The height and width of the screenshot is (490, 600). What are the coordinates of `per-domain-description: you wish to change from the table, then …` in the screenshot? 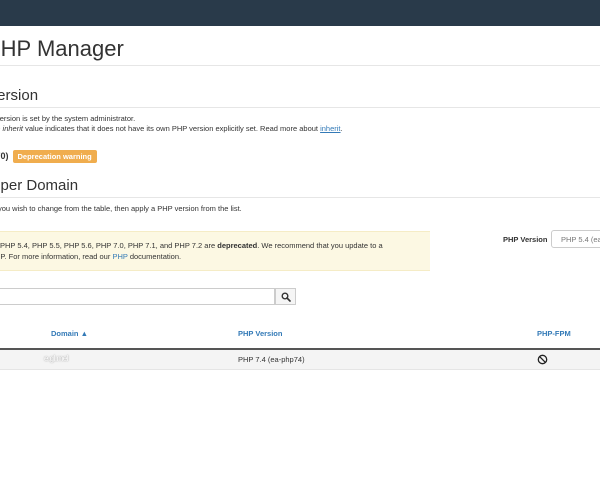 It's located at (121, 208).